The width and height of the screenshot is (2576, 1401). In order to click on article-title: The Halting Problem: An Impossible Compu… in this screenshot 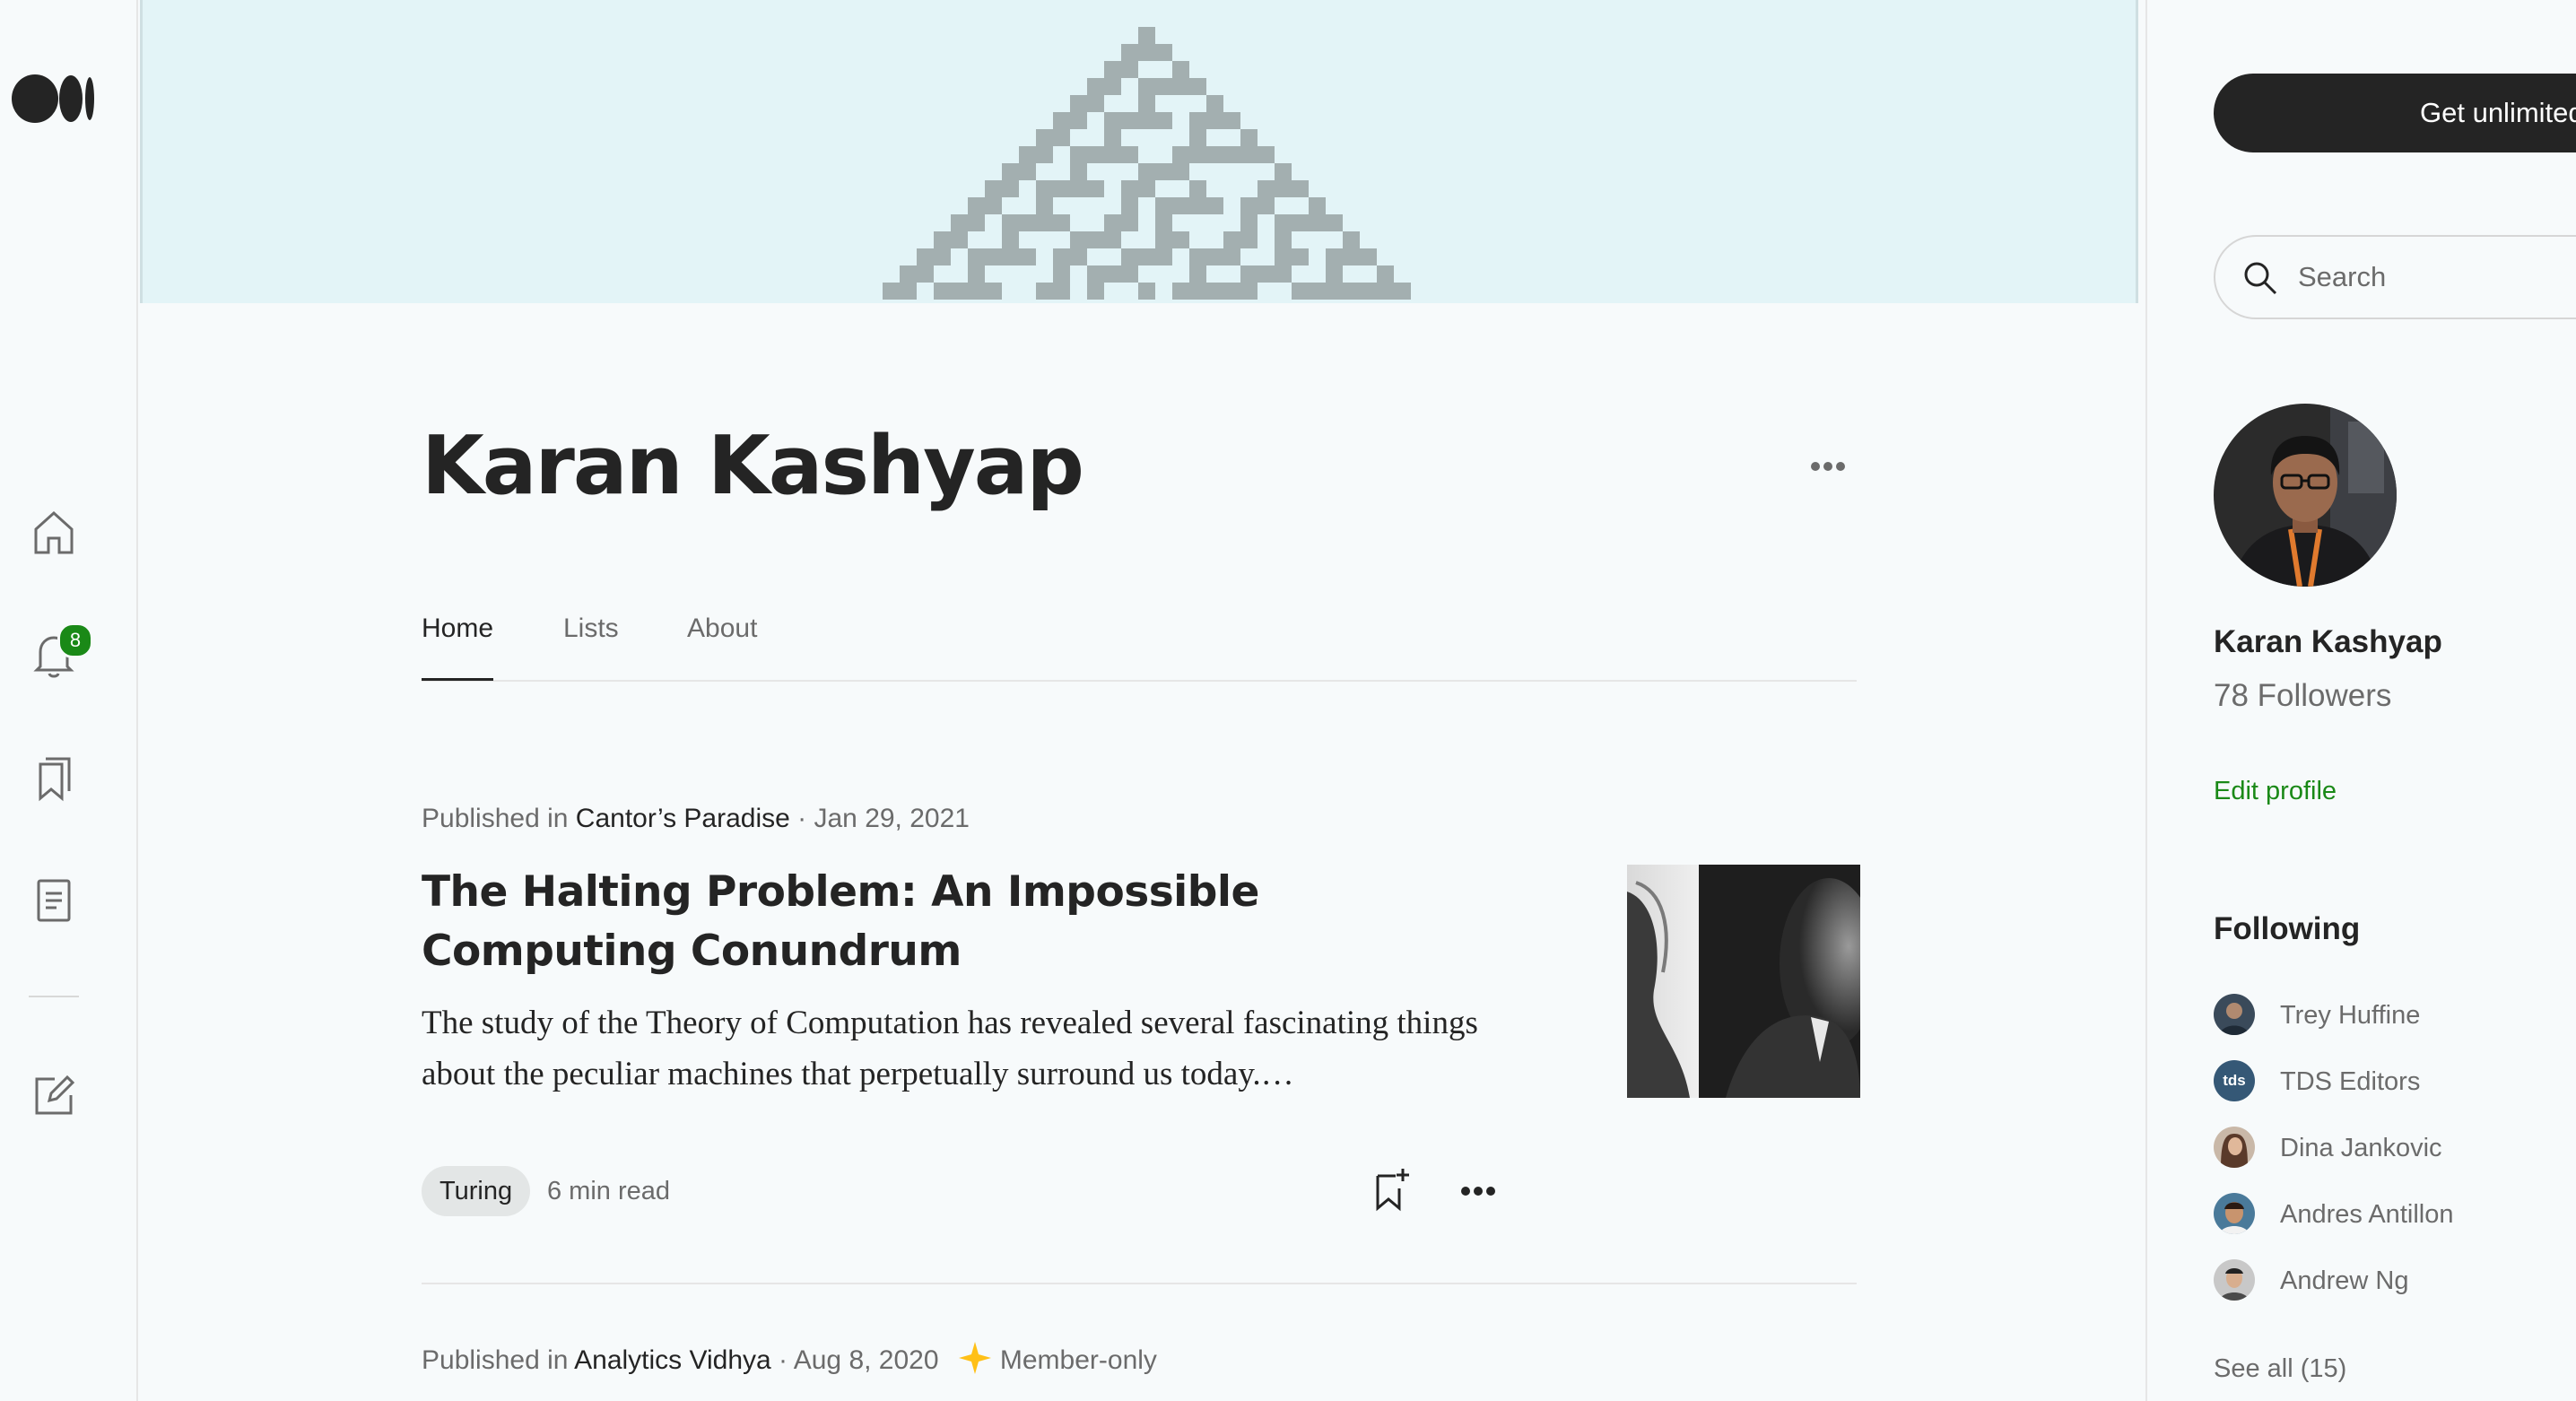, I will do `click(951, 922)`.